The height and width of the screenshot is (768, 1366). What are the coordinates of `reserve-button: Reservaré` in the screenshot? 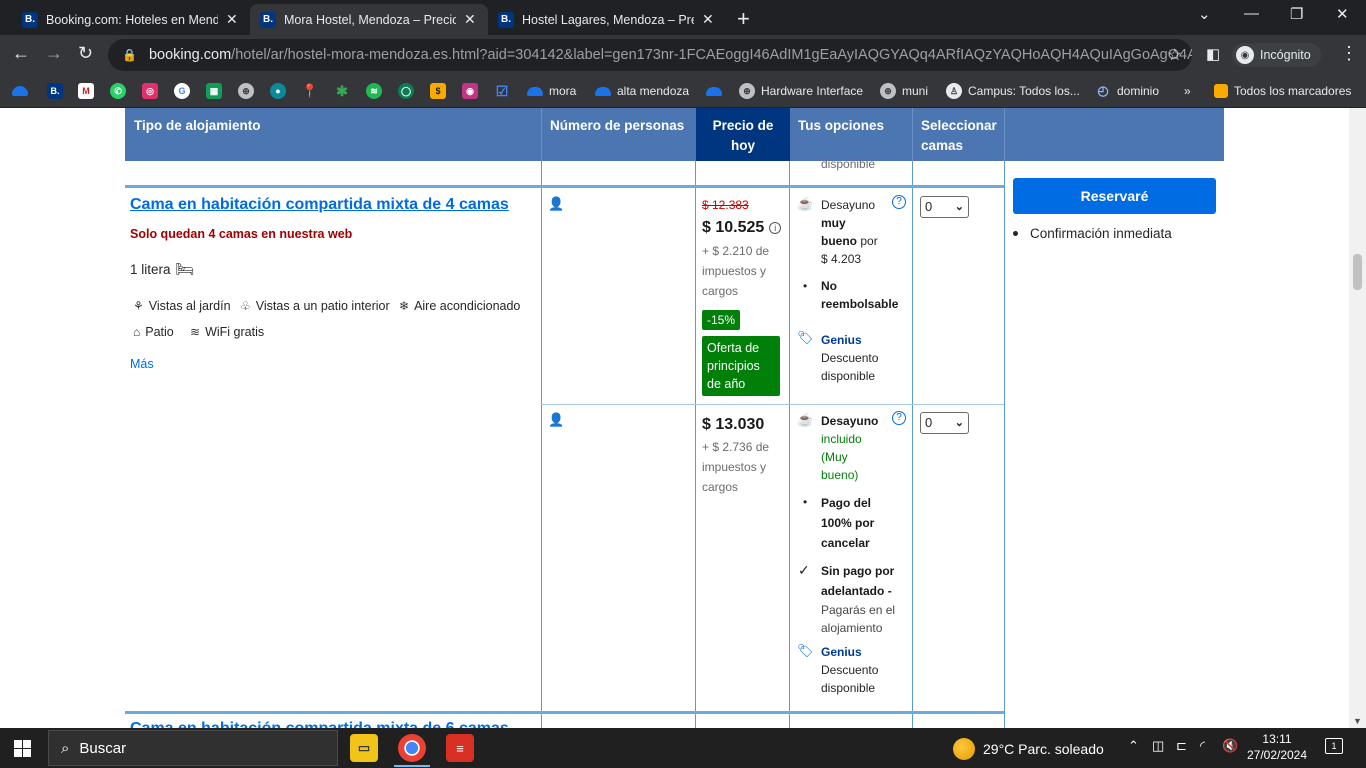 It's located at (1114, 196).